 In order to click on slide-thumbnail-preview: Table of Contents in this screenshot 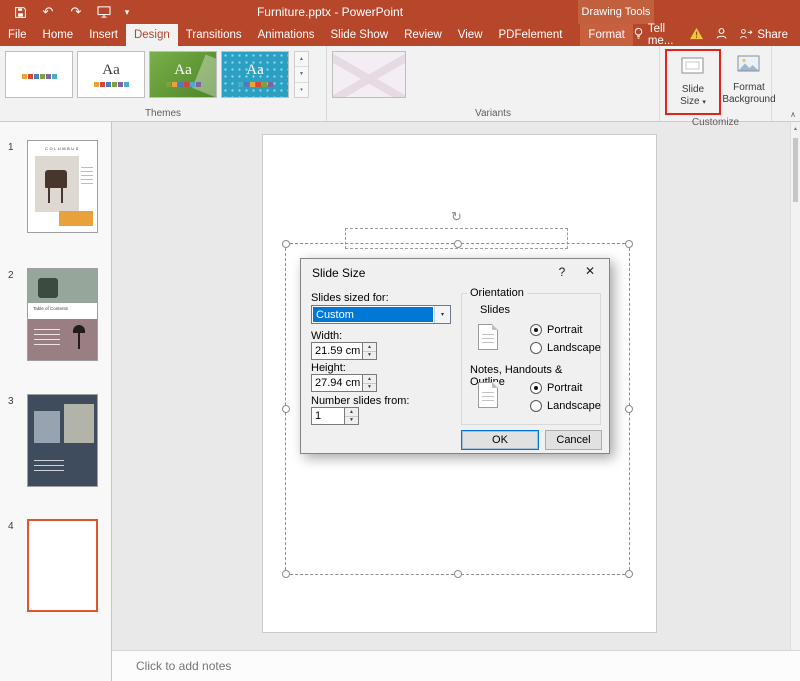, I will do `click(62, 314)`.